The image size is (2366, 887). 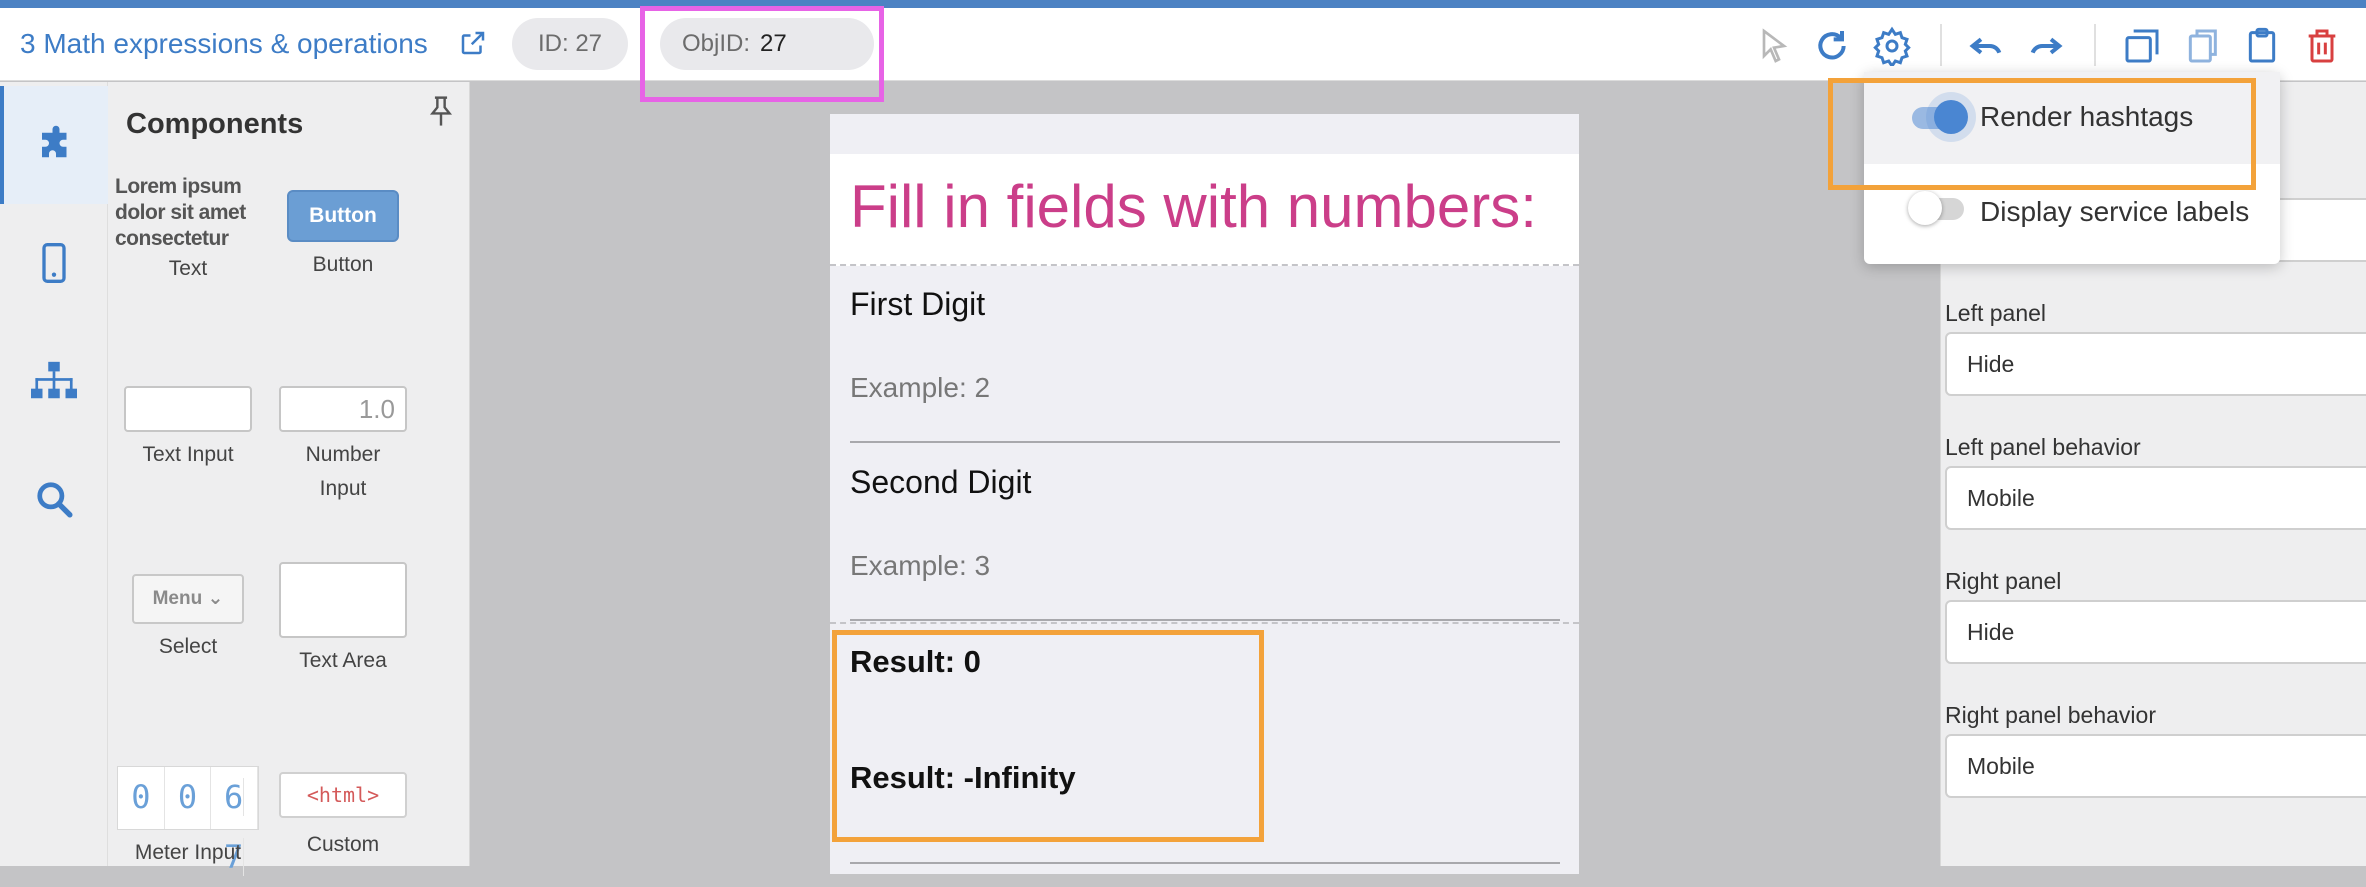 What do you see at coordinates (2155, 364) in the screenshot?
I see `left-panel-select: Hide` at bounding box center [2155, 364].